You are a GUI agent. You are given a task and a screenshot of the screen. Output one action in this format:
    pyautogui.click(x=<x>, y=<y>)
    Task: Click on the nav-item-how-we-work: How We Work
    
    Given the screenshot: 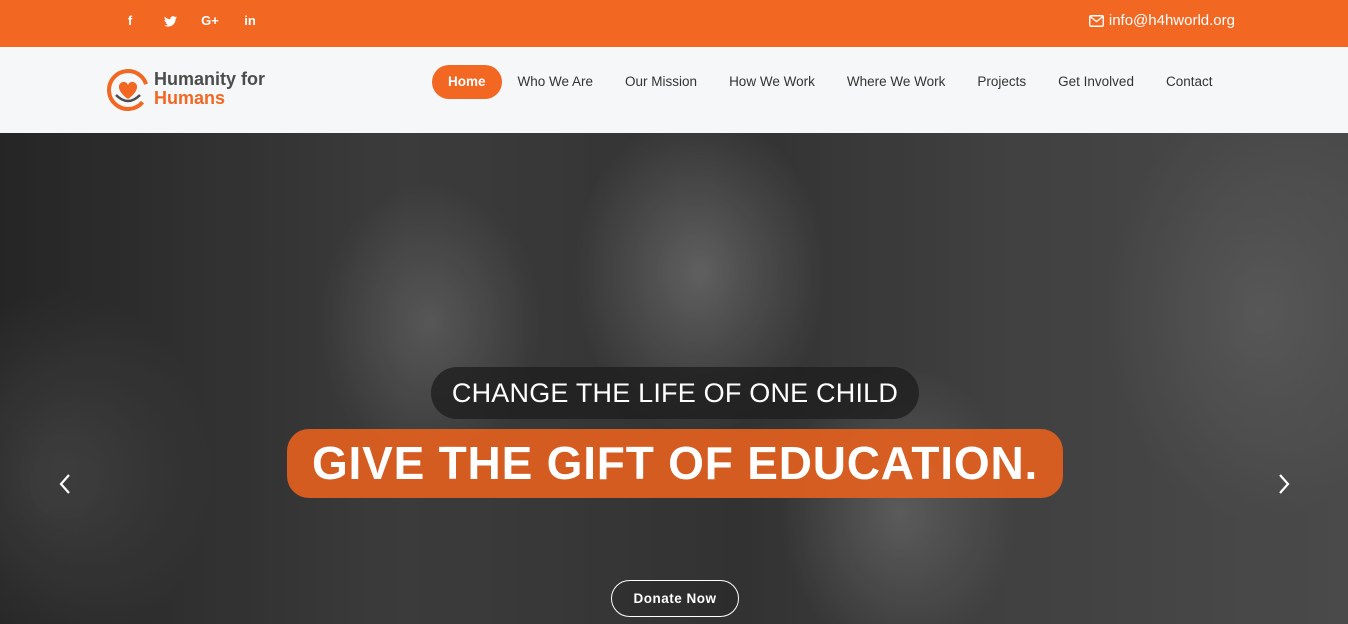 What is the action you would take?
    pyautogui.click(x=772, y=82)
    